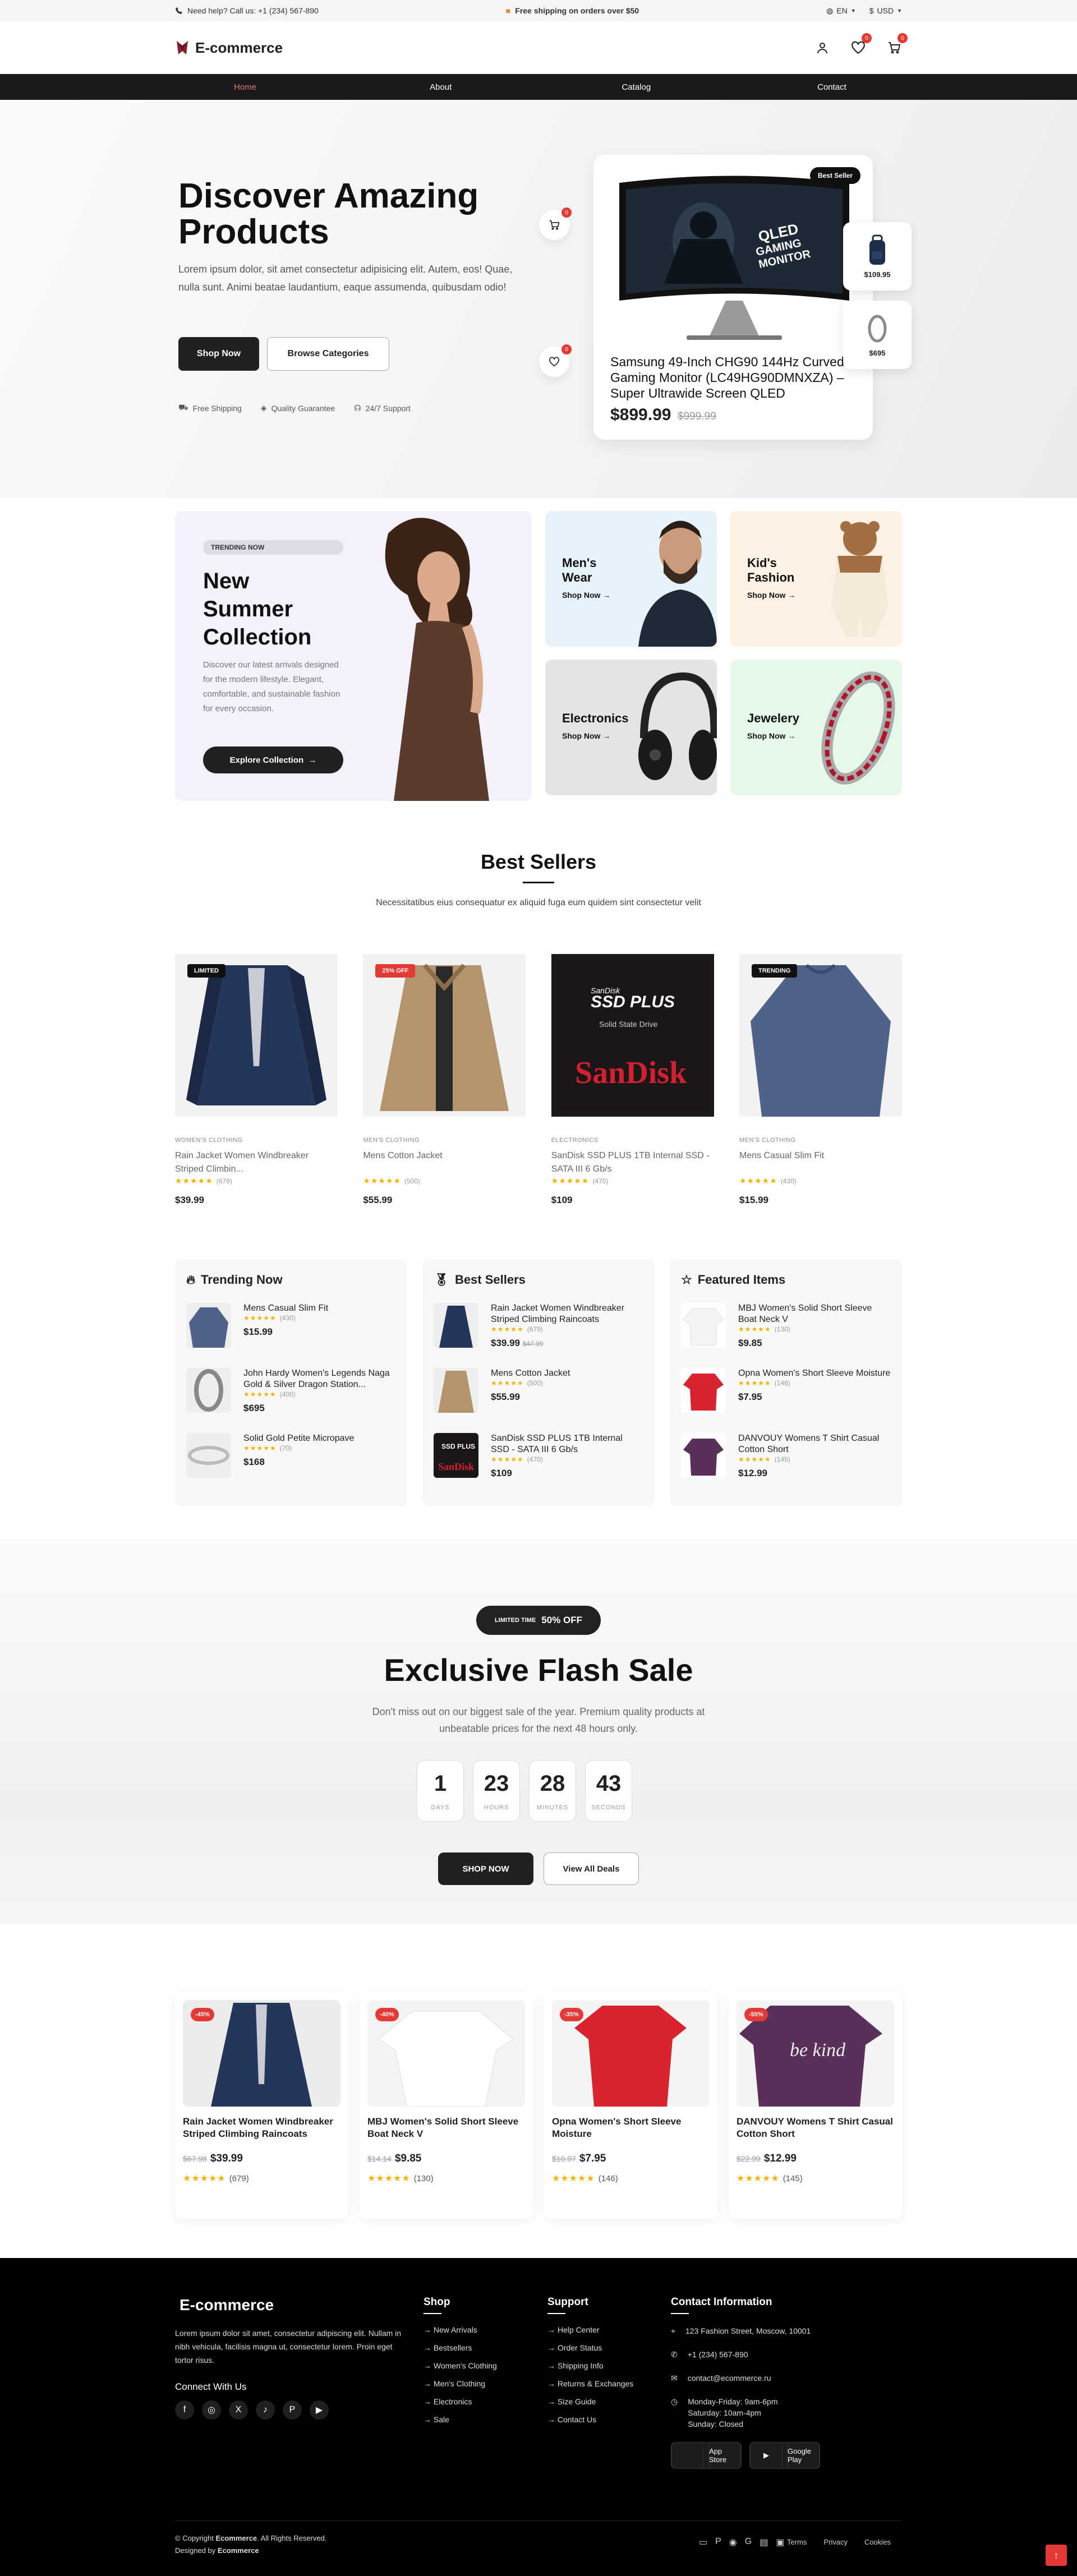 The image size is (1077, 2576). I want to click on nav-home: Home, so click(245, 87).